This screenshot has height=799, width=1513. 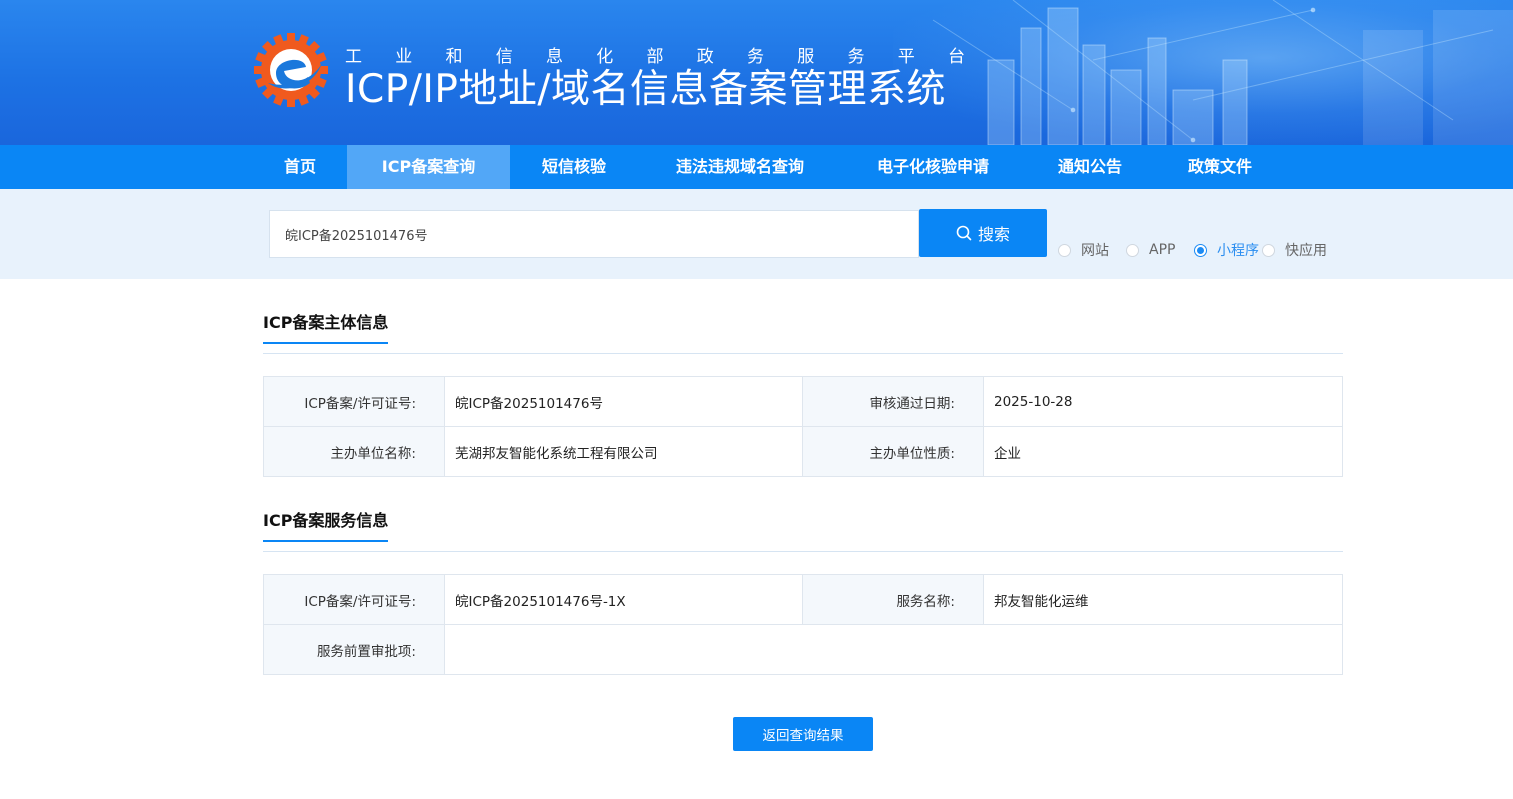 I want to click on service-section-title: ICP备案服务信息, so click(x=326, y=526).